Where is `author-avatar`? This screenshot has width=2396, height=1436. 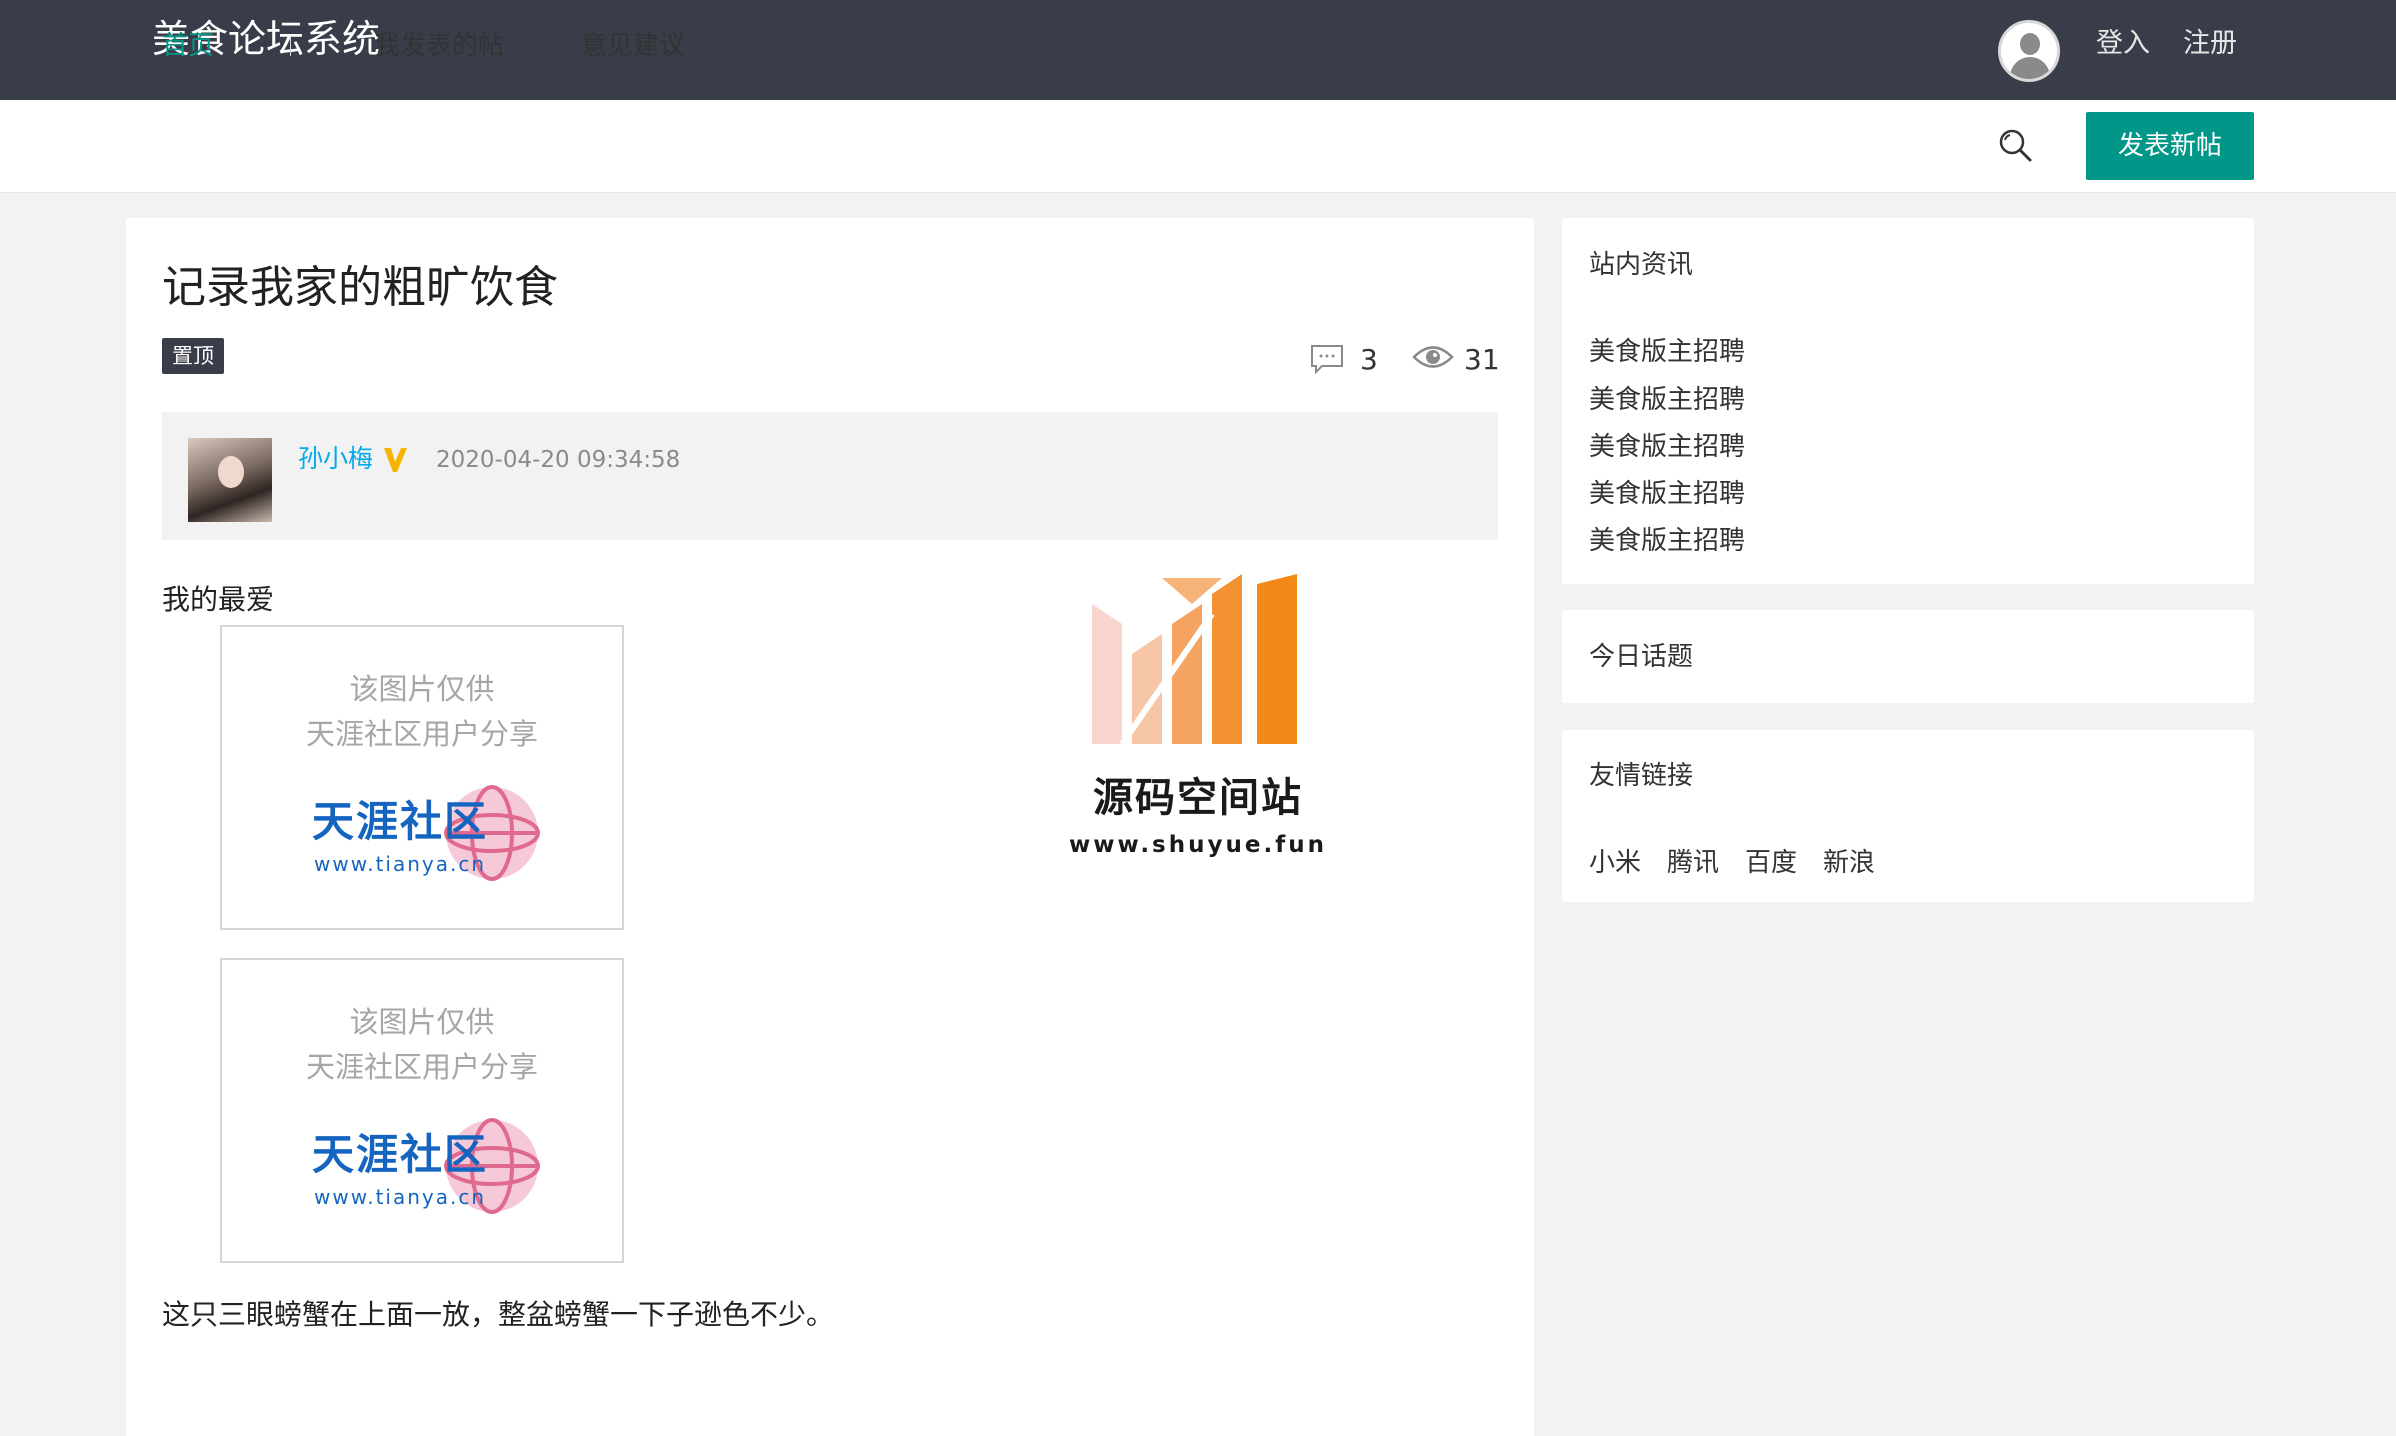
author-avatar is located at coordinates (230, 480).